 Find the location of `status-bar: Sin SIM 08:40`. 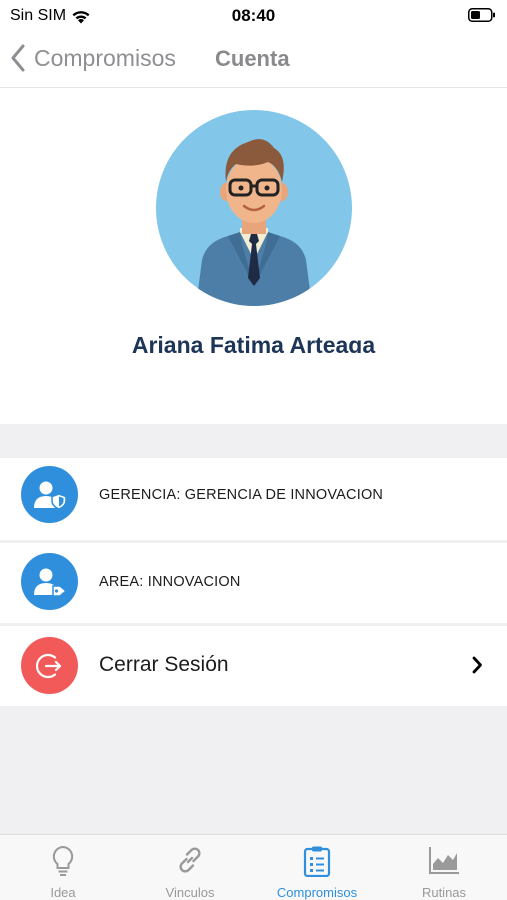

status-bar: Sin SIM 08:40 is located at coordinates (253, 16).